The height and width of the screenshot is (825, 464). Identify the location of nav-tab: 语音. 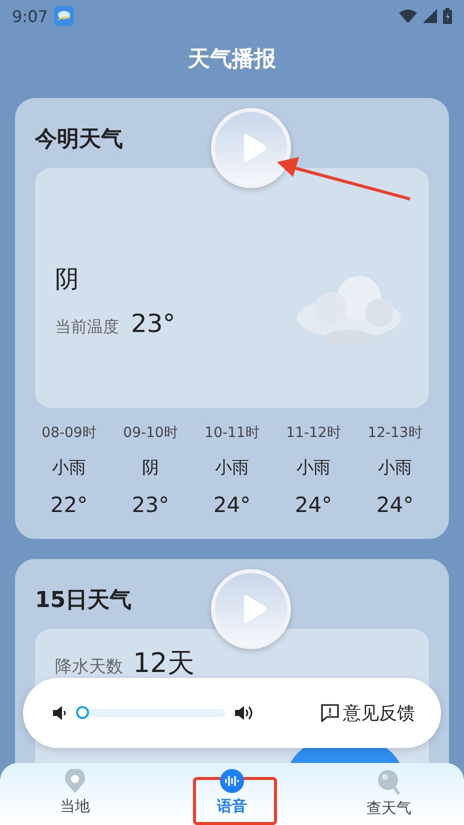
(232, 794).